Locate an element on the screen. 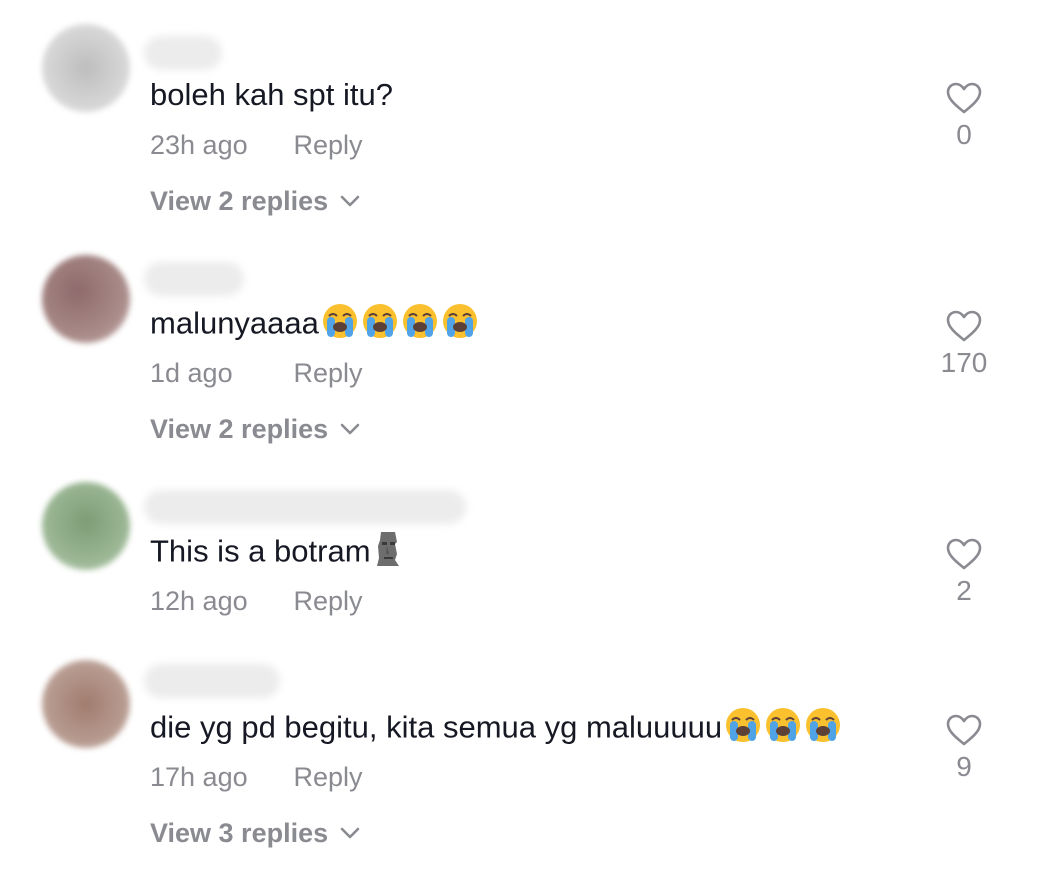 The width and height of the screenshot is (1044, 876). like-button: 170 is located at coordinates (964, 345).